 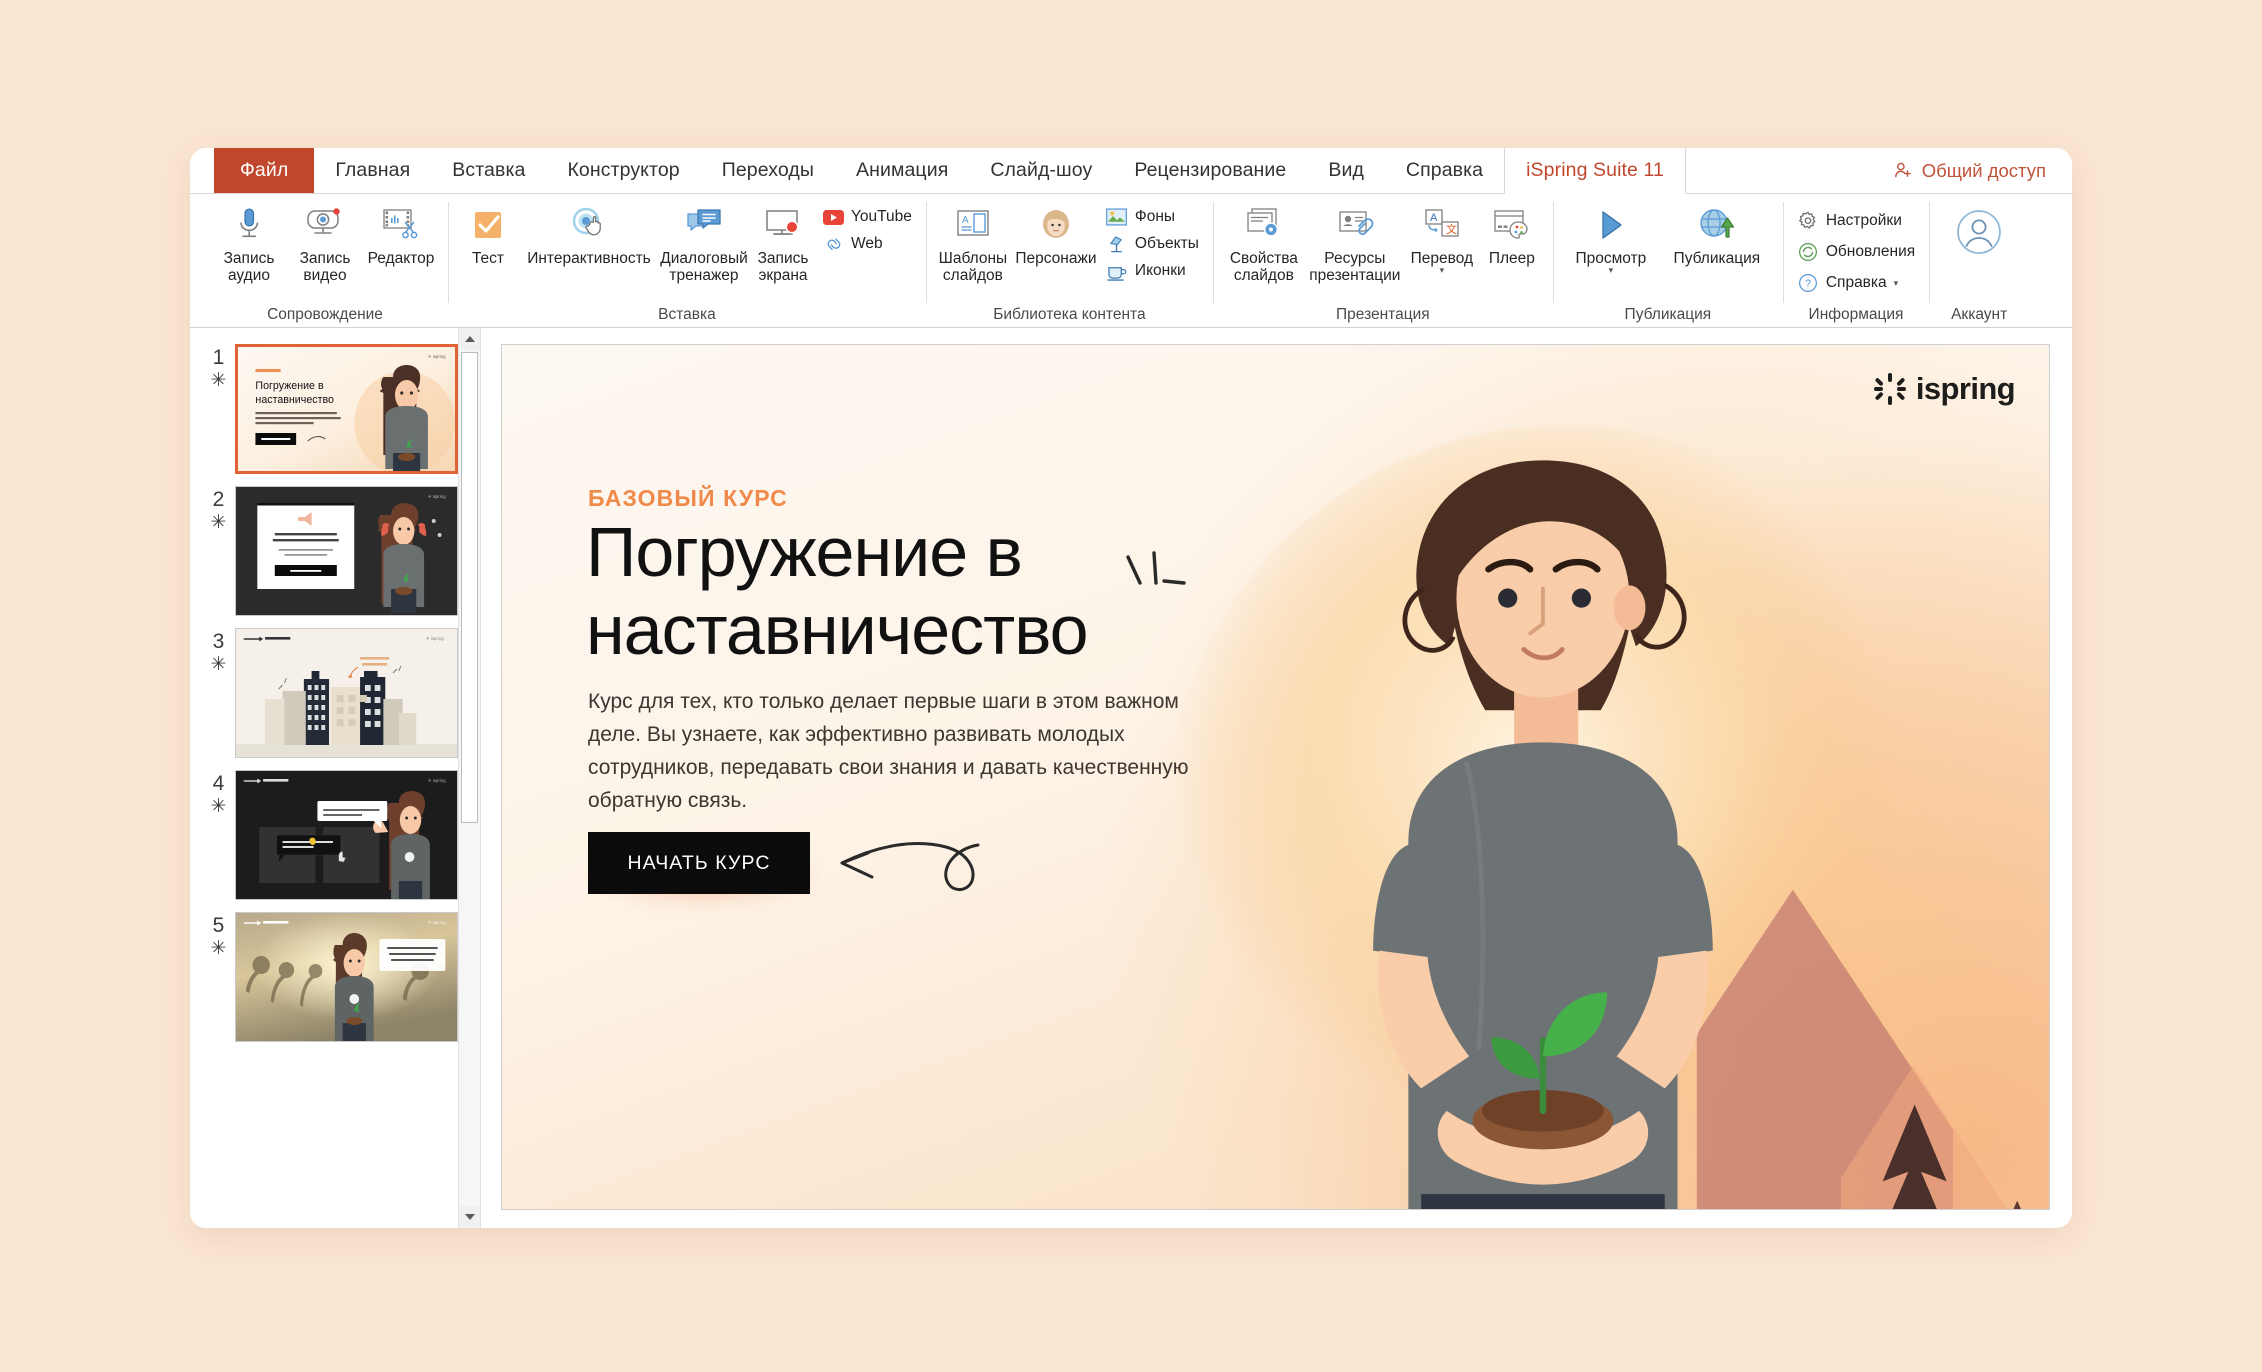 I want to click on thumbnail-1-preview: Погружение в наставничество ✳ ispring, so click(x=346, y=409).